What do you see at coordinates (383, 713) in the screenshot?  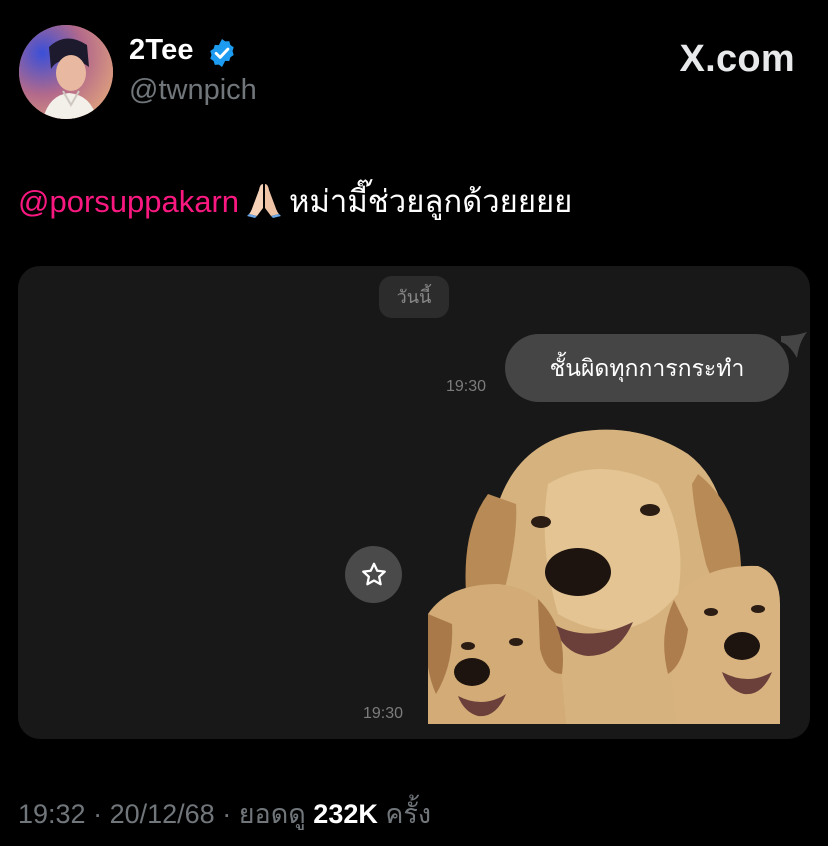 I see `sticker-time: 19:30` at bounding box center [383, 713].